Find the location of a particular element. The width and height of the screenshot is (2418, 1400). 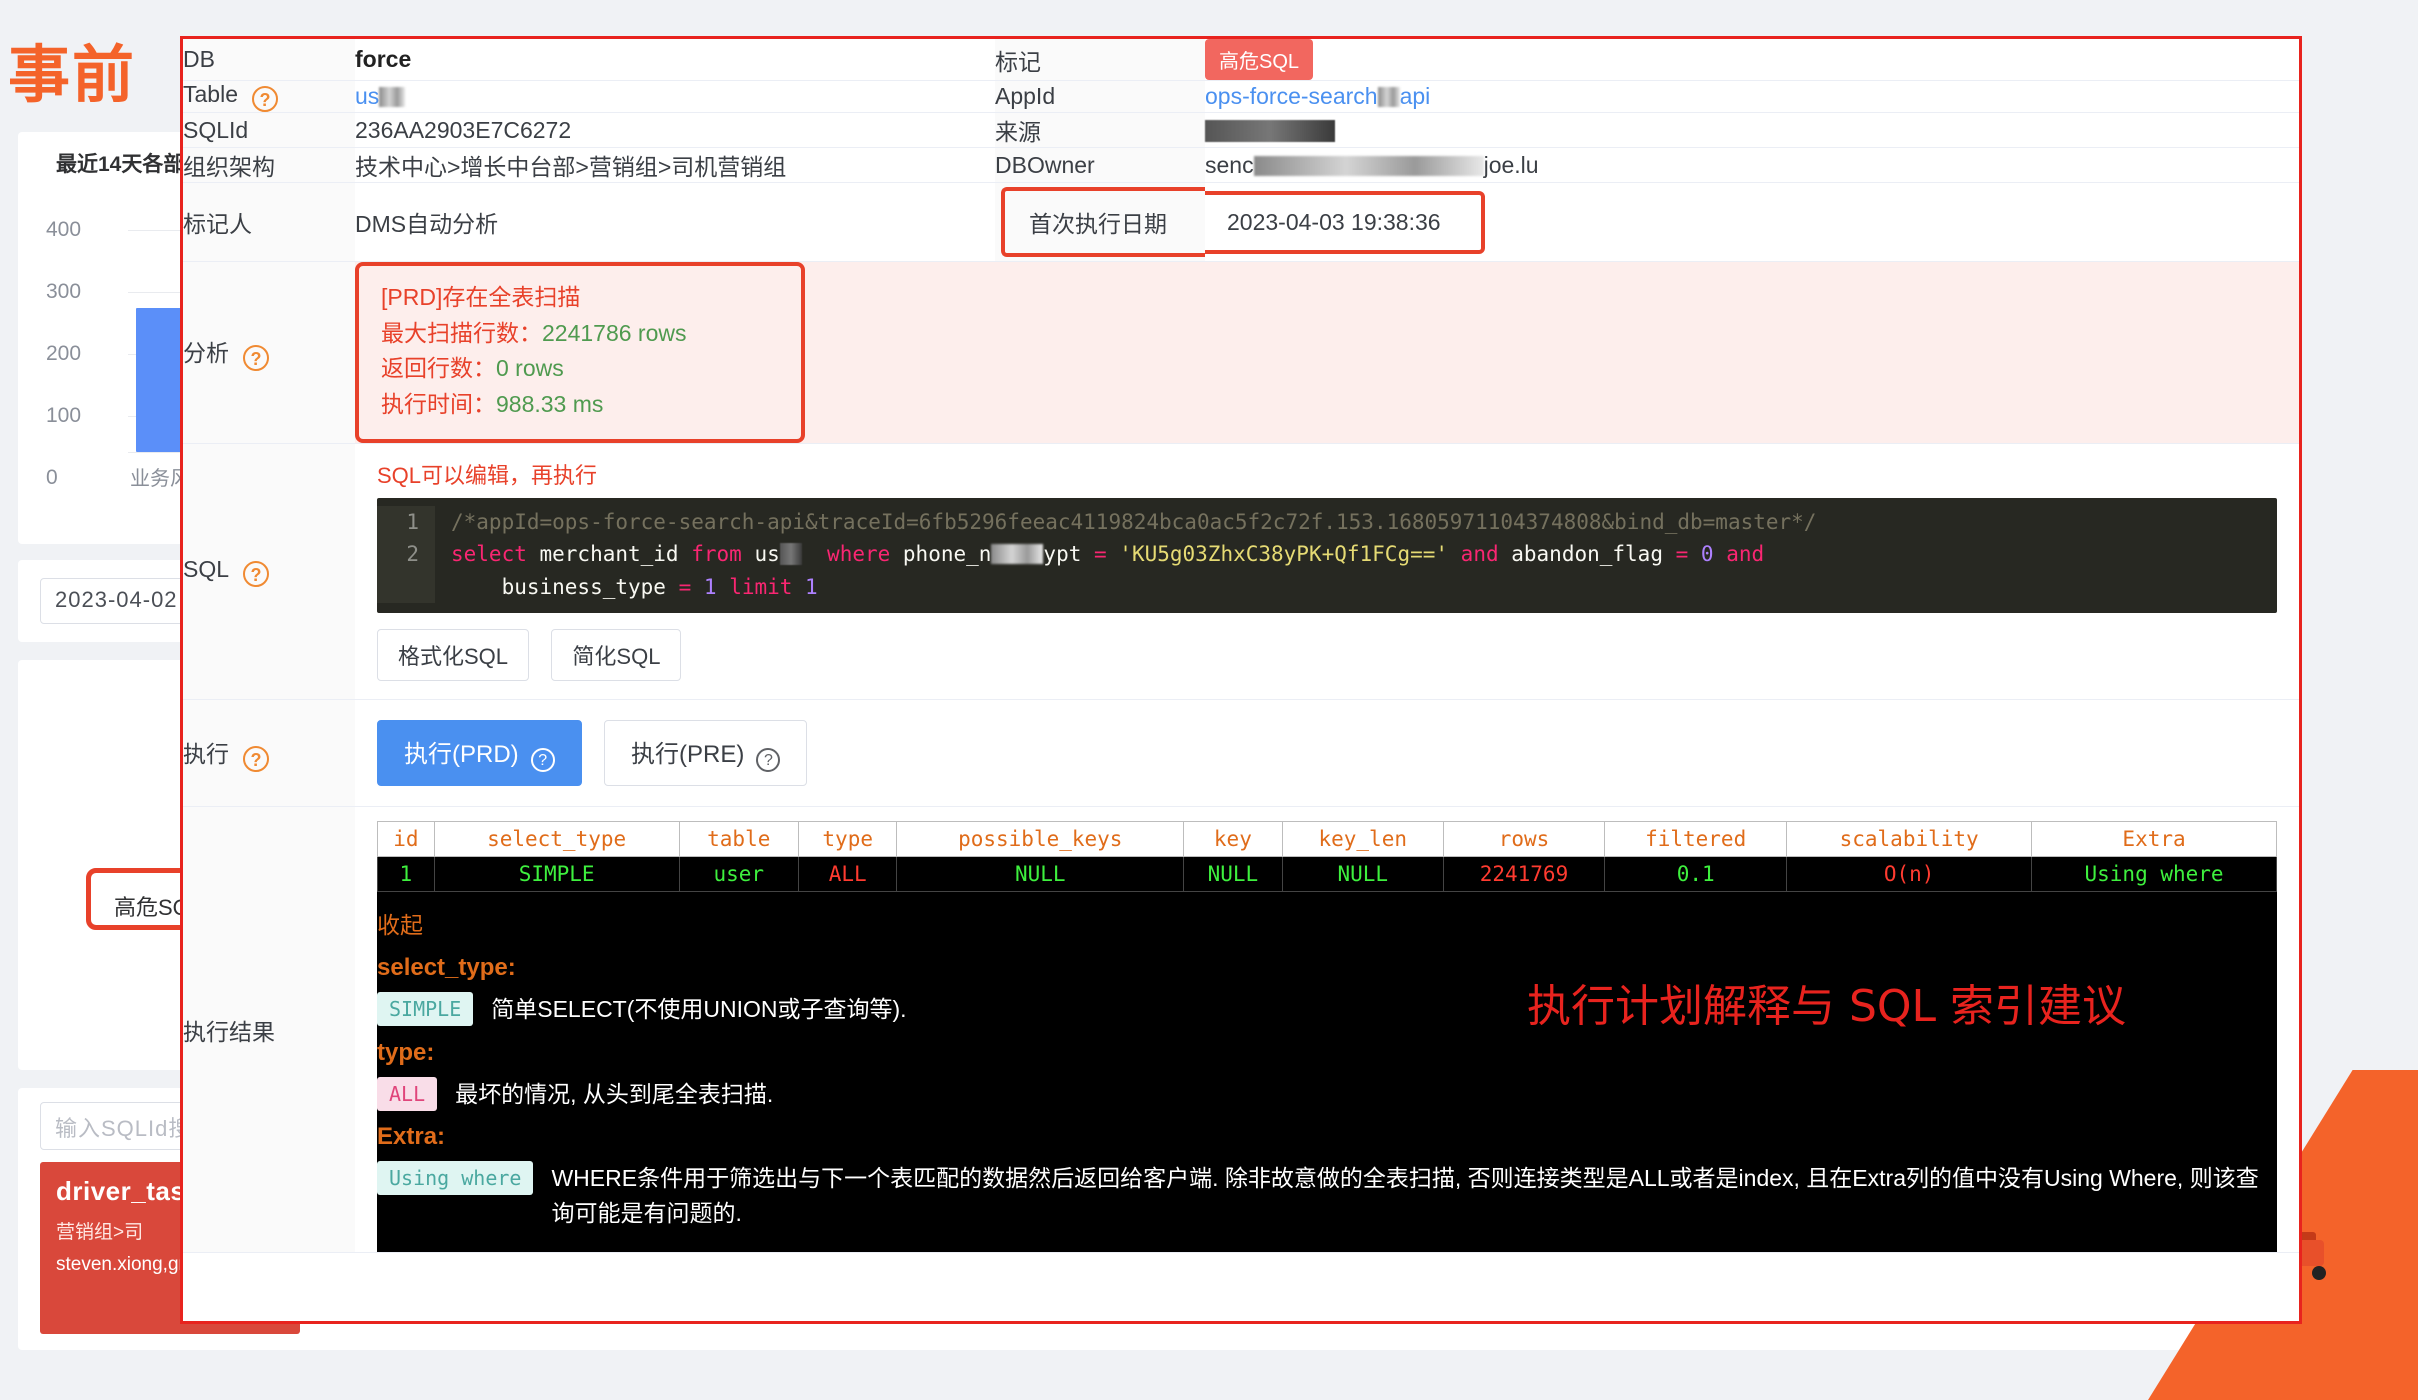

explain-section-title: Extra: is located at coordinates (1327, 1137).